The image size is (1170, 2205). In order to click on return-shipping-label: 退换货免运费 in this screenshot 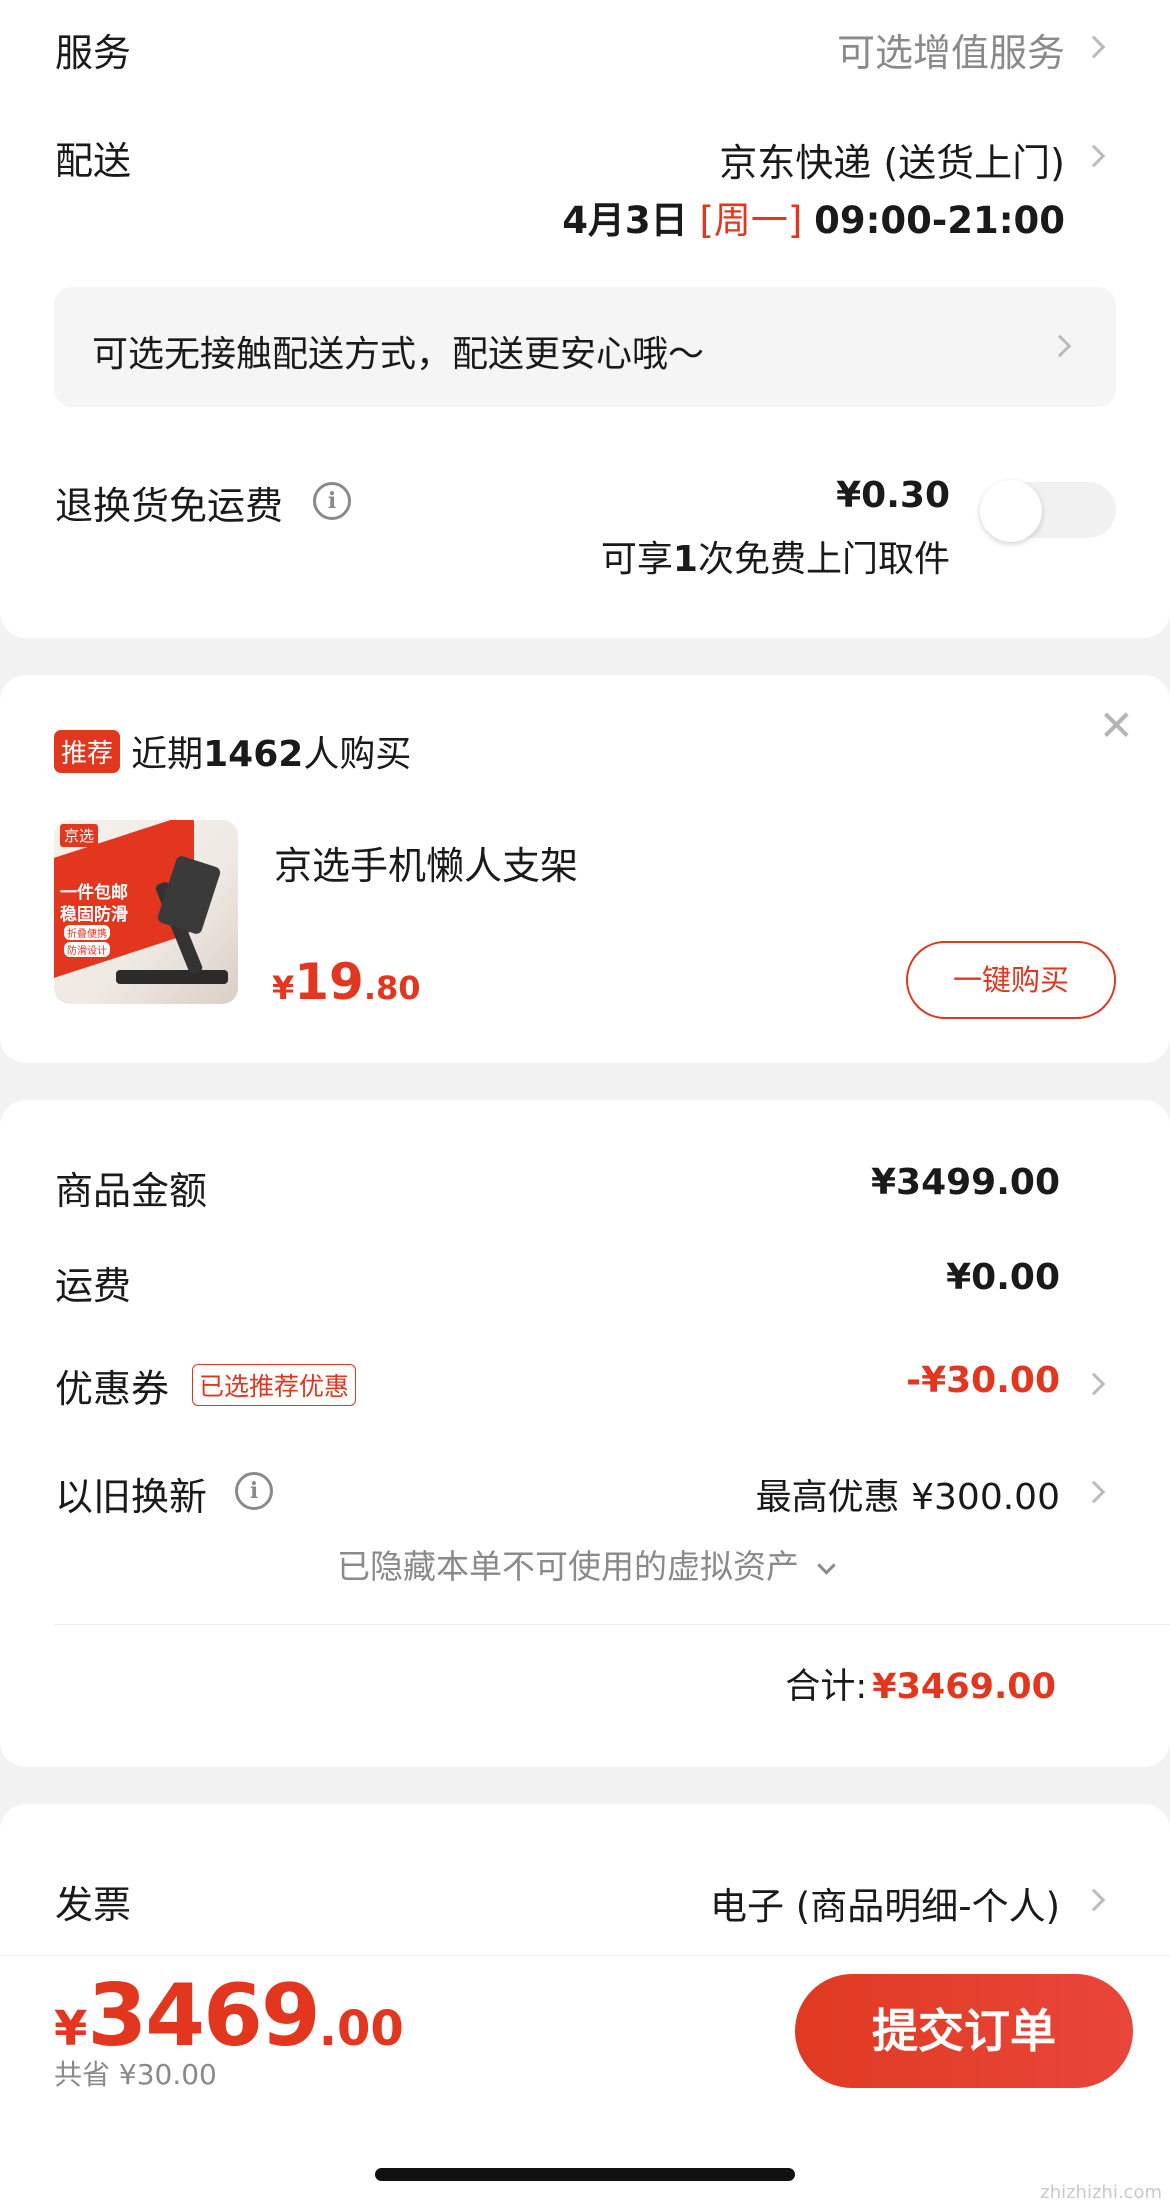, I will do `click(169, 506)`.